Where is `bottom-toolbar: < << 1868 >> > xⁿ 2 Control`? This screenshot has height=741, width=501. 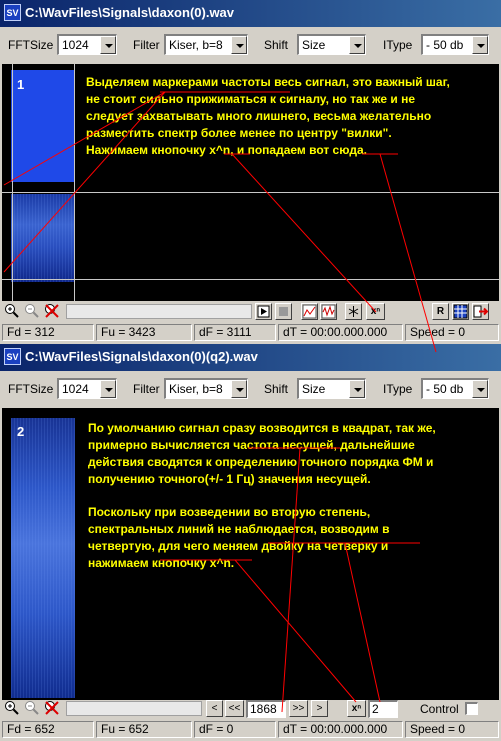
bottom-toolbar: < << 1868 >> > xⁿ 2 Control is located at coordinates (250, 709).